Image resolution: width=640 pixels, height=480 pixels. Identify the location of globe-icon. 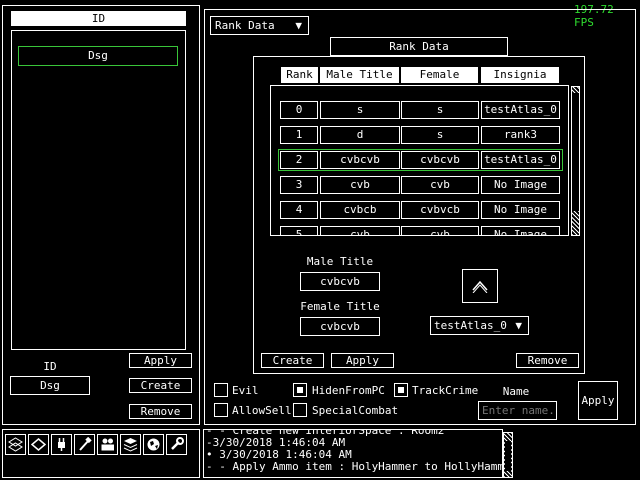
(153, 444).